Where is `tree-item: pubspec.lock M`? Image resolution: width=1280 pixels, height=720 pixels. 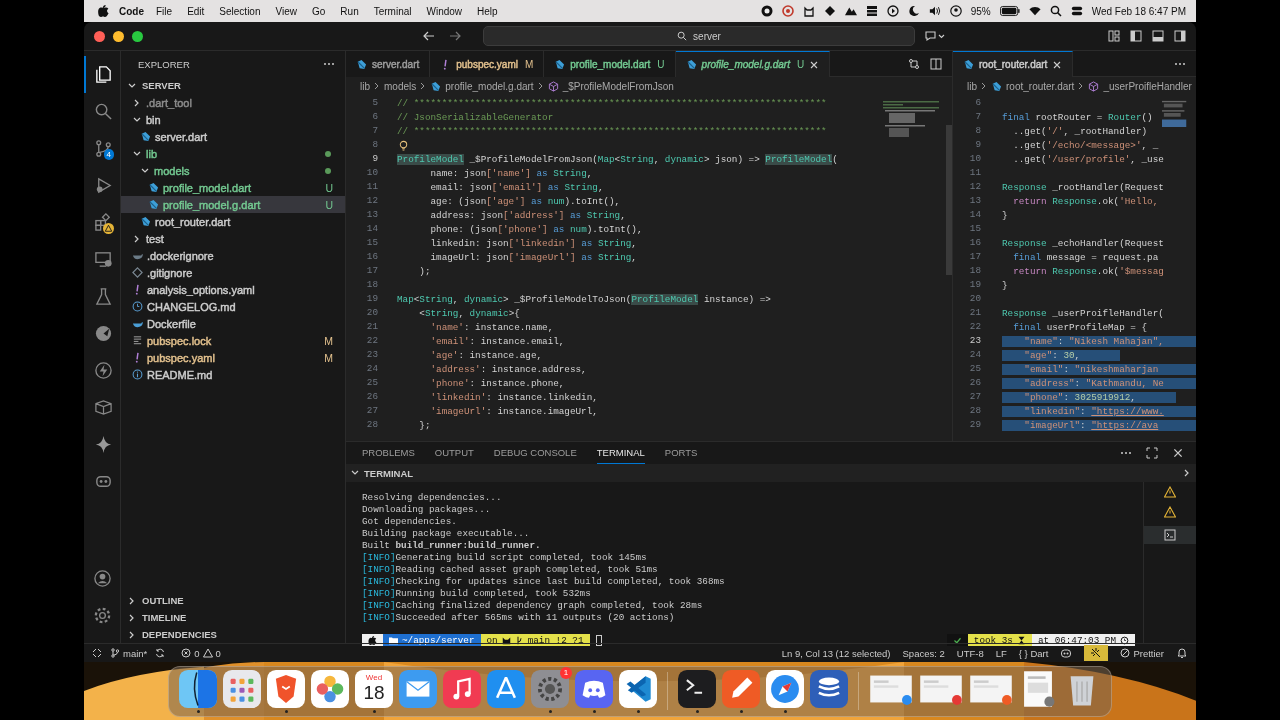 tree-item: pubspec.lock M is located at coordinates (233, 340).